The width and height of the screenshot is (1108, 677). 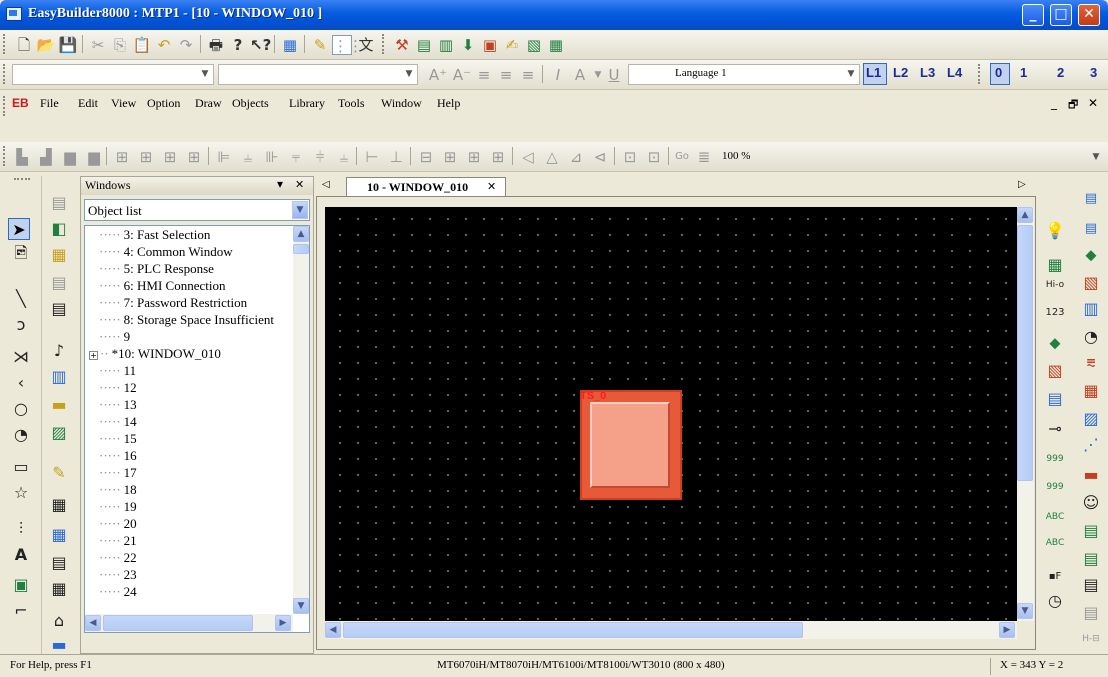 What do you see at coordinates (552, 157) in the screenshot?
I see `flip-icon: △` at bounding box center [552, 157].